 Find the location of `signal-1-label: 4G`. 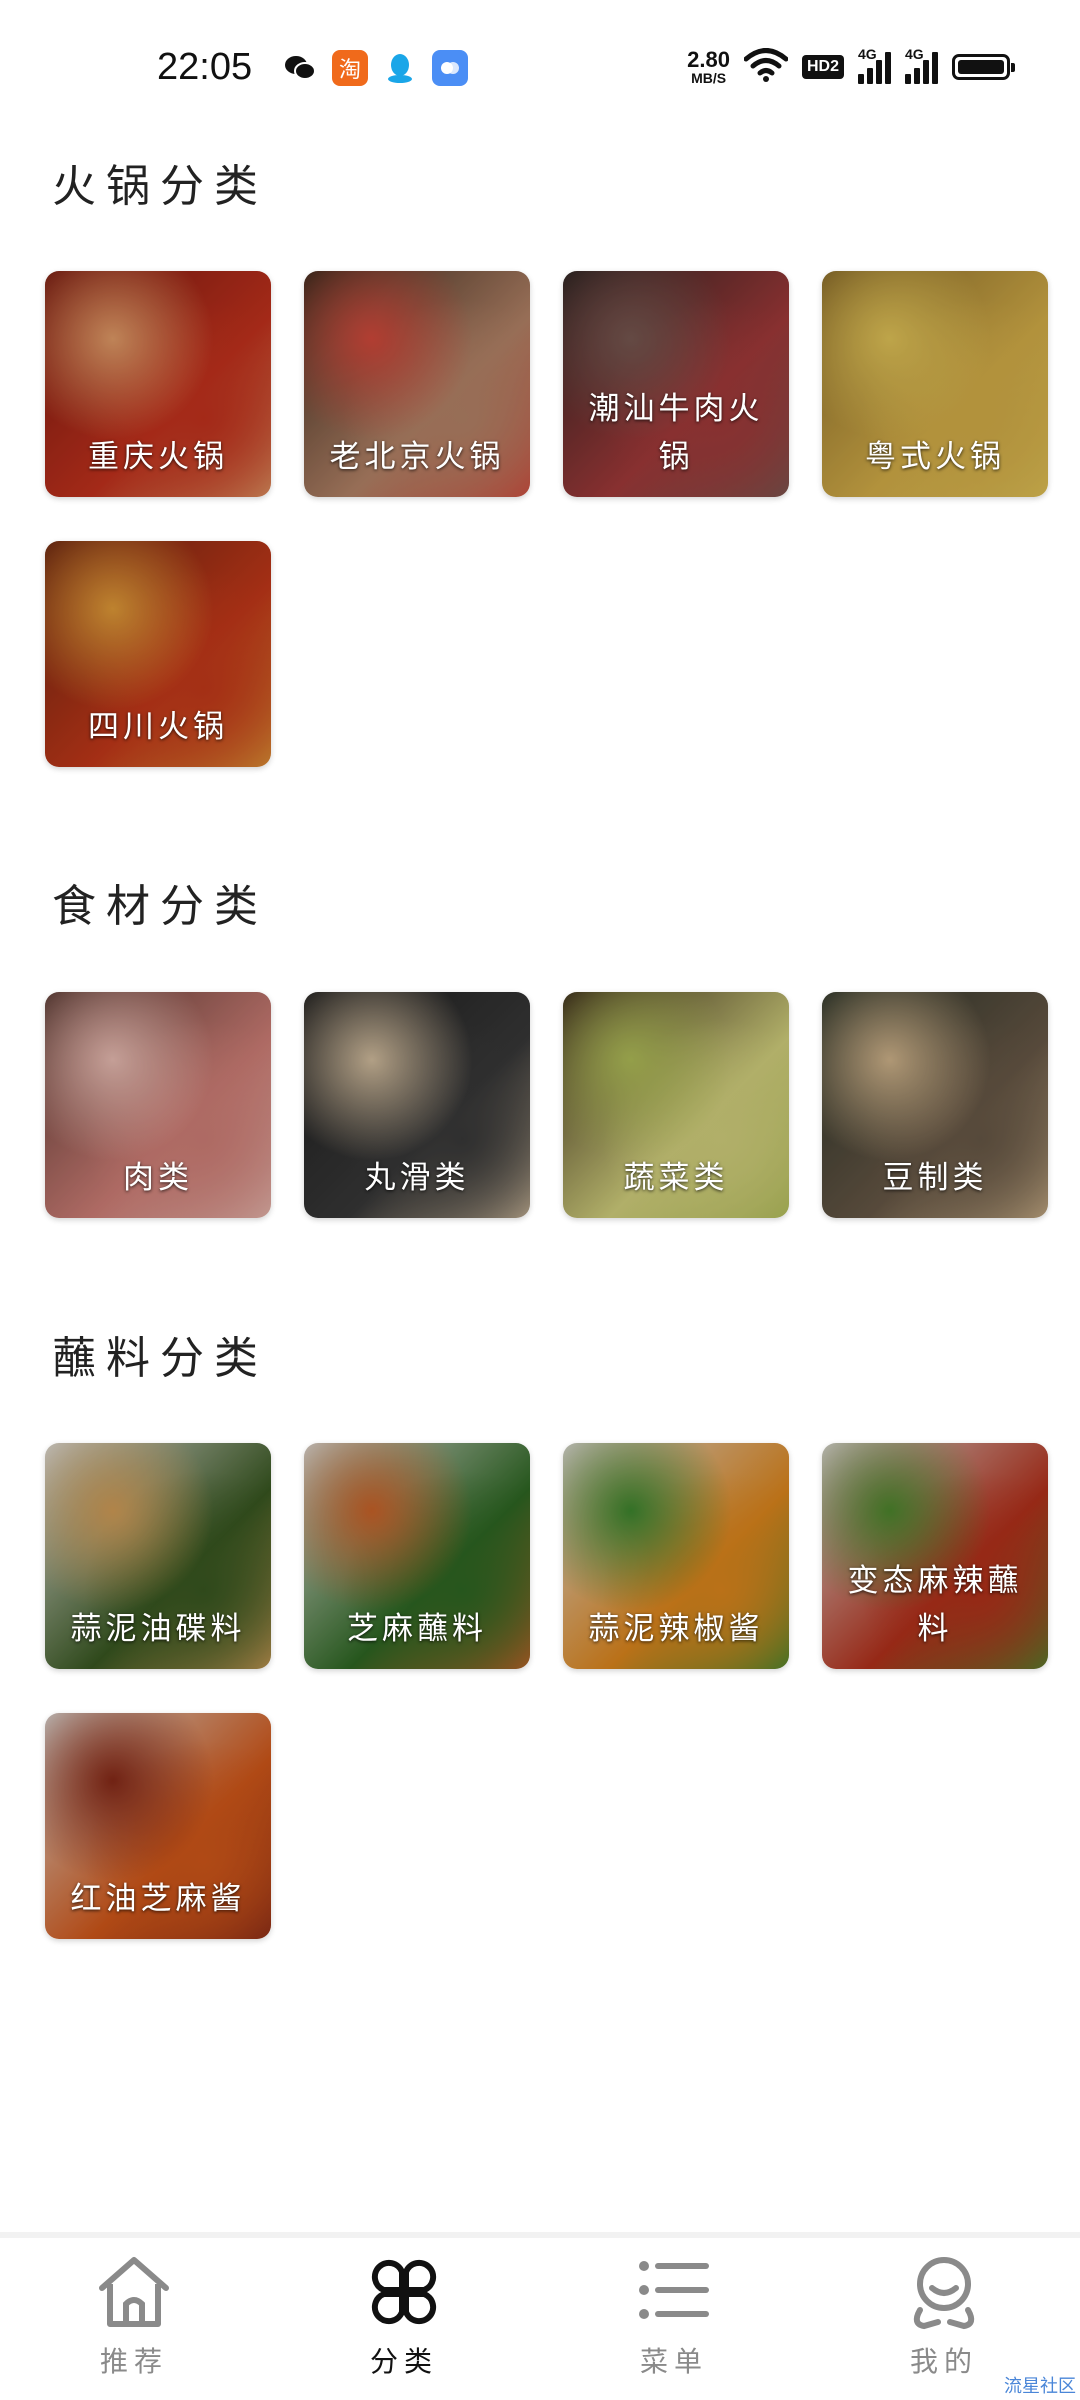

signal-1-label: 4G is located at coordinates (867, 54).